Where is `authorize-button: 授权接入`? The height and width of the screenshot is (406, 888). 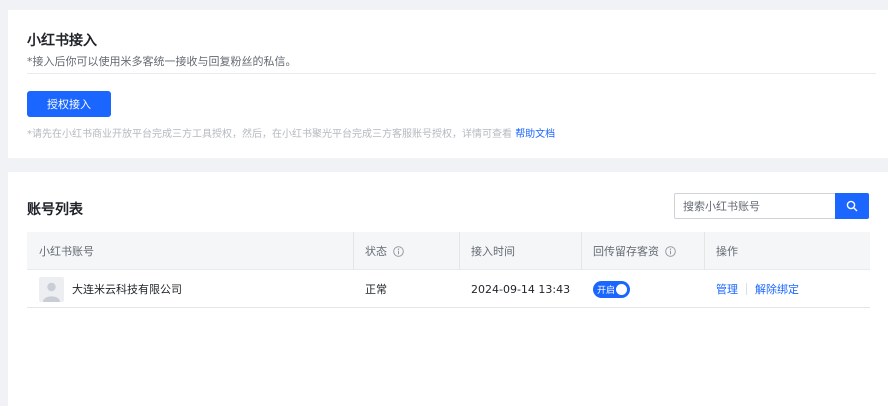
authorize-button: 授权接入 is located at coordinates (69, 104).